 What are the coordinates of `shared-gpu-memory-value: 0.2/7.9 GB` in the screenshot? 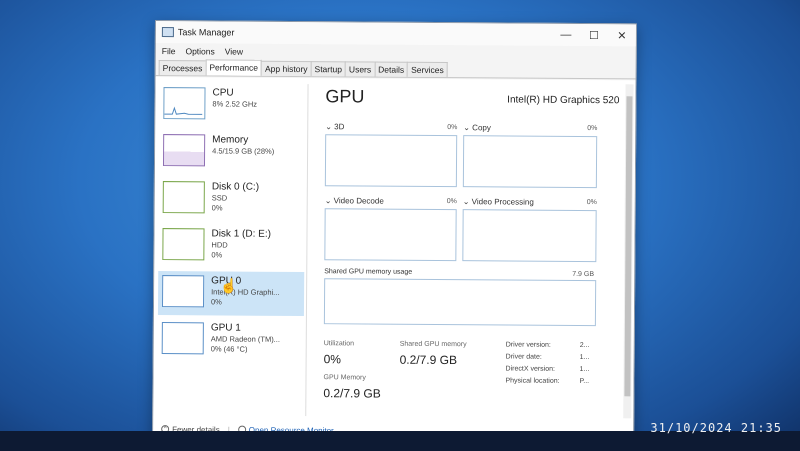 It's located at (428, 360).